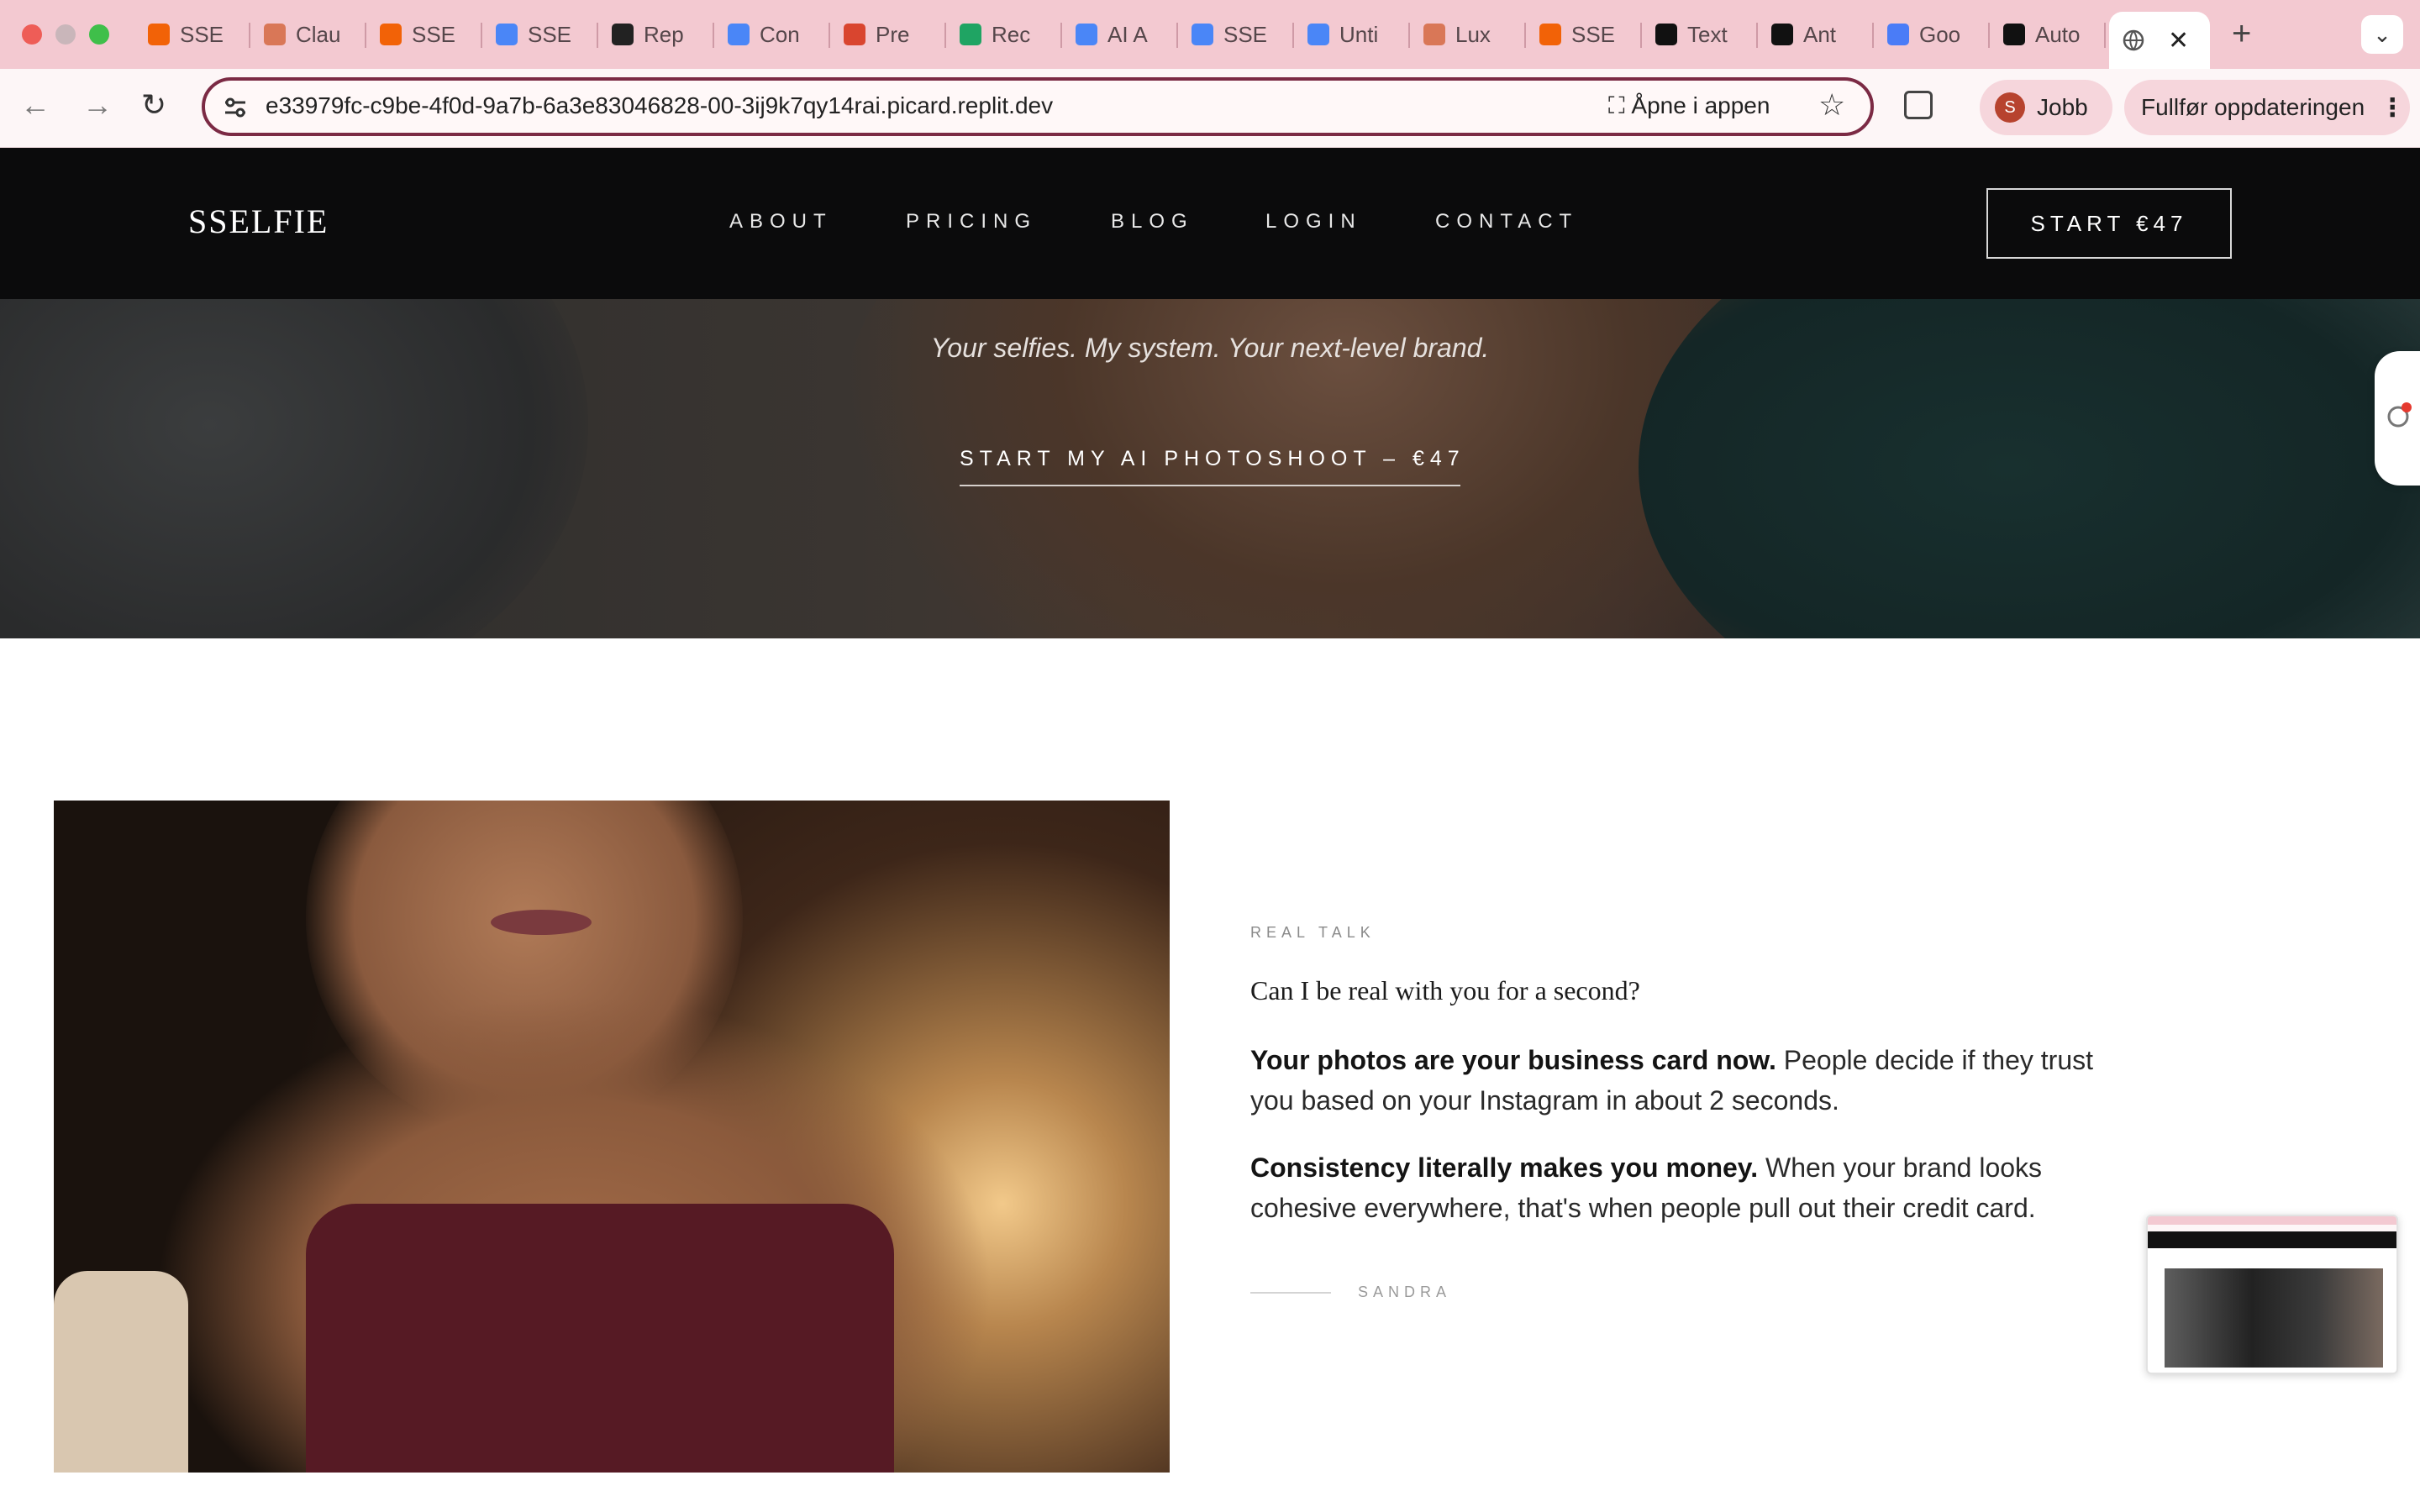 This screenshot has height=1512, width=2420. I want to click on photo-dress, so click(600, 1338).